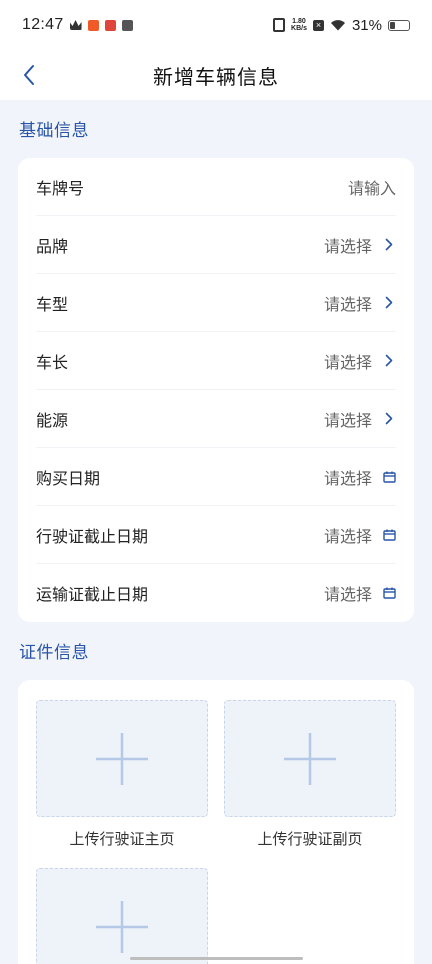  I want to click on status-right: 1.80 KB/s × 31%, so click(341, 25).